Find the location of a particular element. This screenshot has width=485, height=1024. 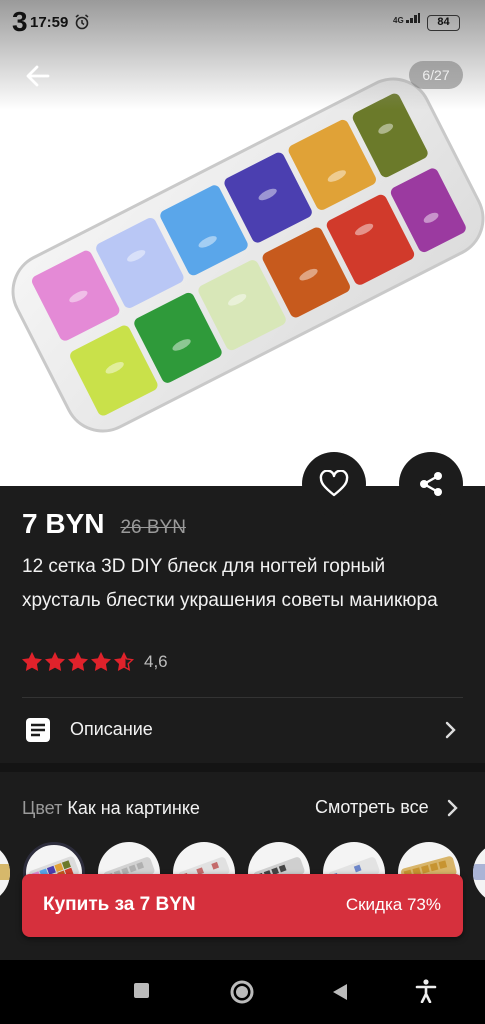

heart-icon is located at coordinates (334, 483).